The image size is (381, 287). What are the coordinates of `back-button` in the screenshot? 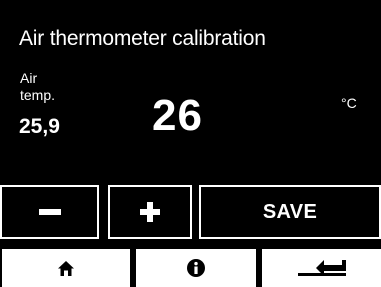 It's located at (321, 268).